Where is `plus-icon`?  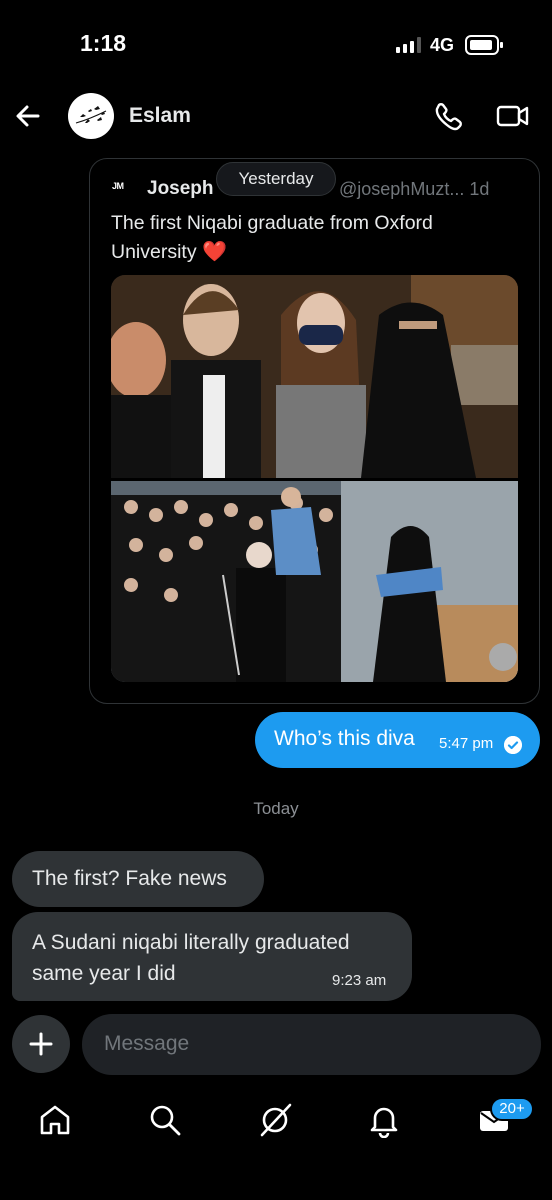
plus-icon is located at coordinates (41, 1044).